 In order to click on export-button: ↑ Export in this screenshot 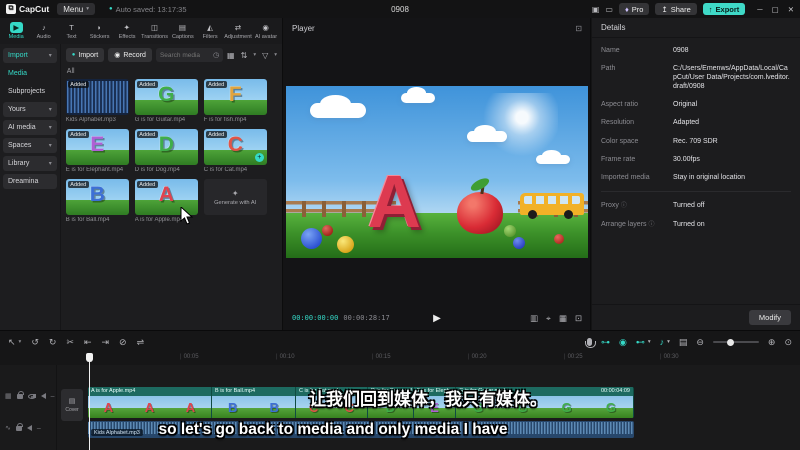, I will do `click(724, 9)`.